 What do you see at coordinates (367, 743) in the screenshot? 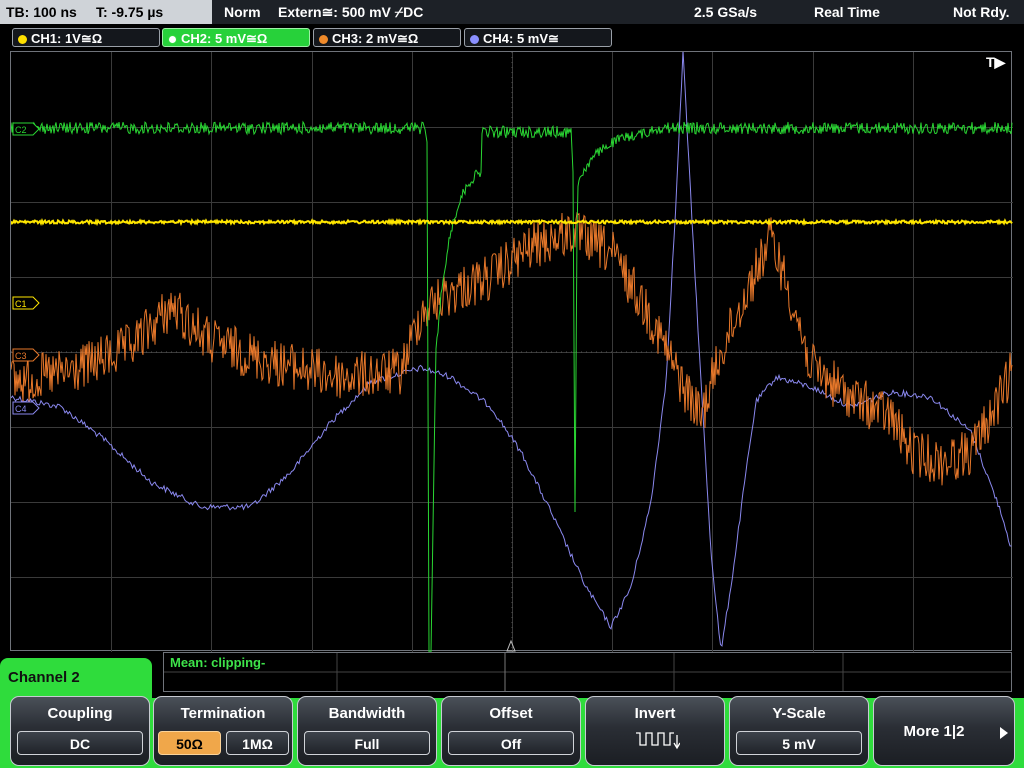
I see `bandwidth-value: Full` at bounding box center [367, 743].